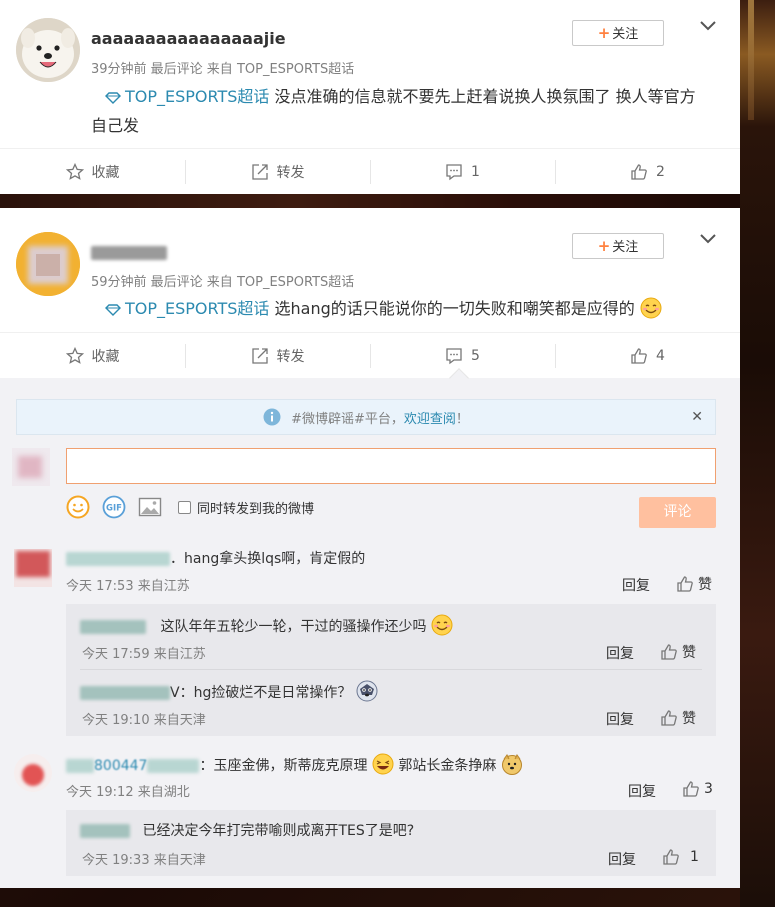  I want to click on like-button: 1, so click(680, 857).